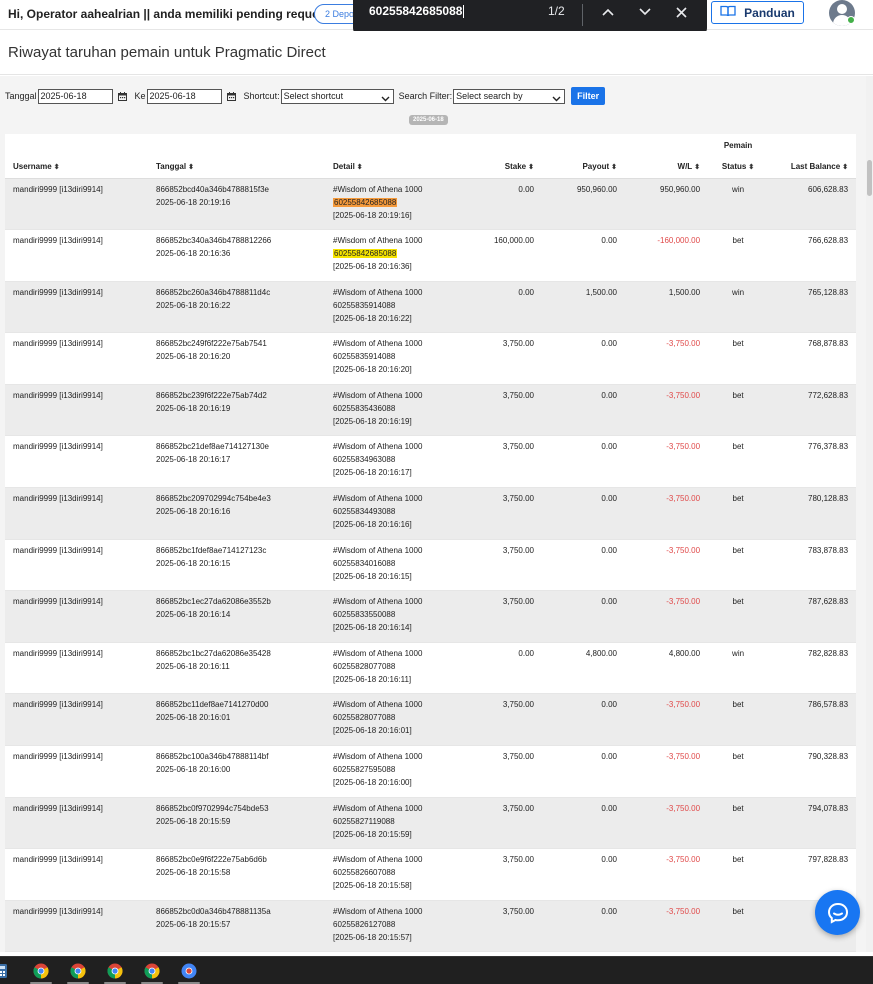 The width and height of the screenshot is (873, 984). Describe the element at coordinates (583, 668) in the screenshot. I see `payout-cell: 4,800.00` at that location.